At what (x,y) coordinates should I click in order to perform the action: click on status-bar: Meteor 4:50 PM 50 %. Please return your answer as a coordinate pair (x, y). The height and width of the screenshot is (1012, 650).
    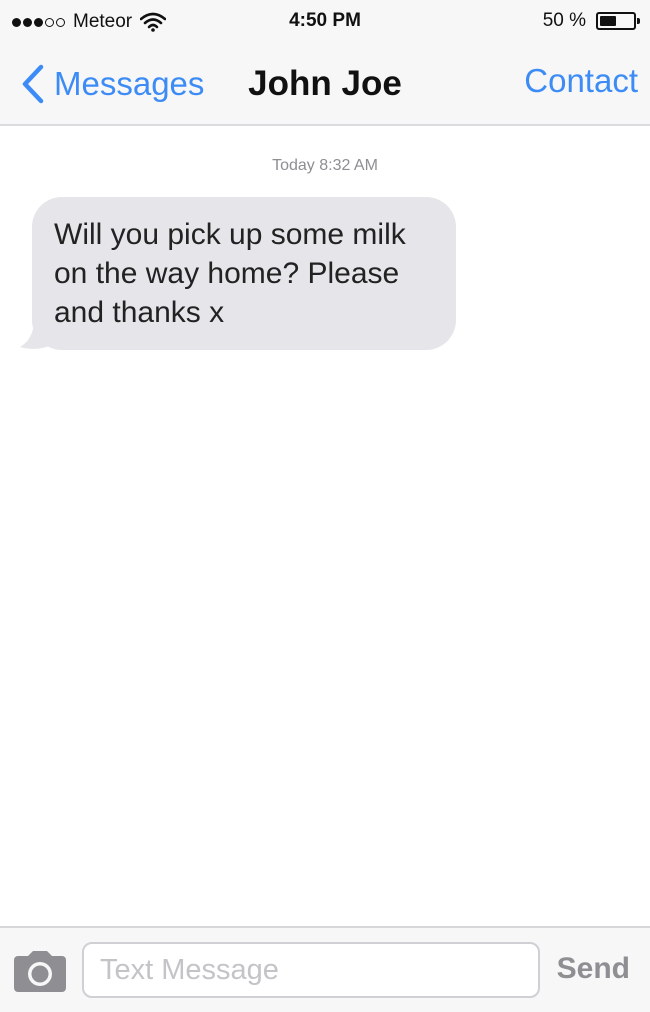
    Looking at the image, I should click on (325, 22).